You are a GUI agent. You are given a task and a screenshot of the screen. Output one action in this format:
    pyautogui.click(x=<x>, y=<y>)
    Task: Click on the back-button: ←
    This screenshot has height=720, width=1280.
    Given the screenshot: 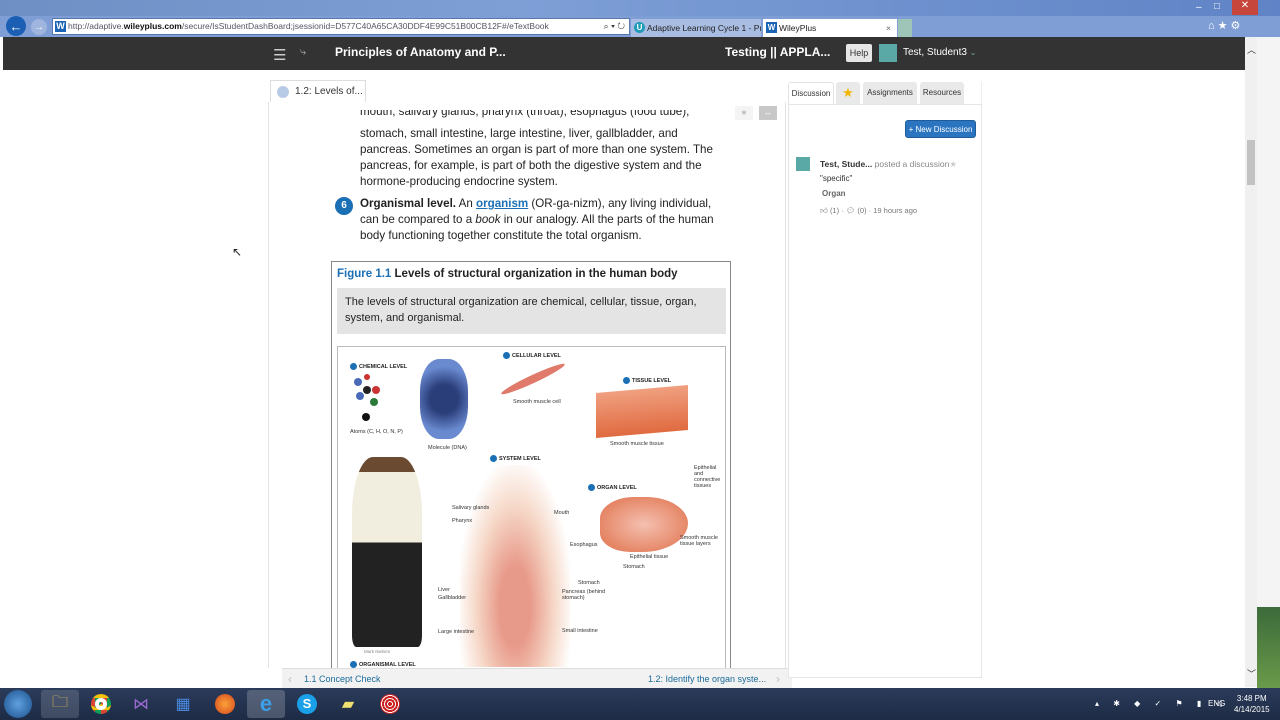 What is the action you would take?
    pyautogui.click(x=16, y=26)
    